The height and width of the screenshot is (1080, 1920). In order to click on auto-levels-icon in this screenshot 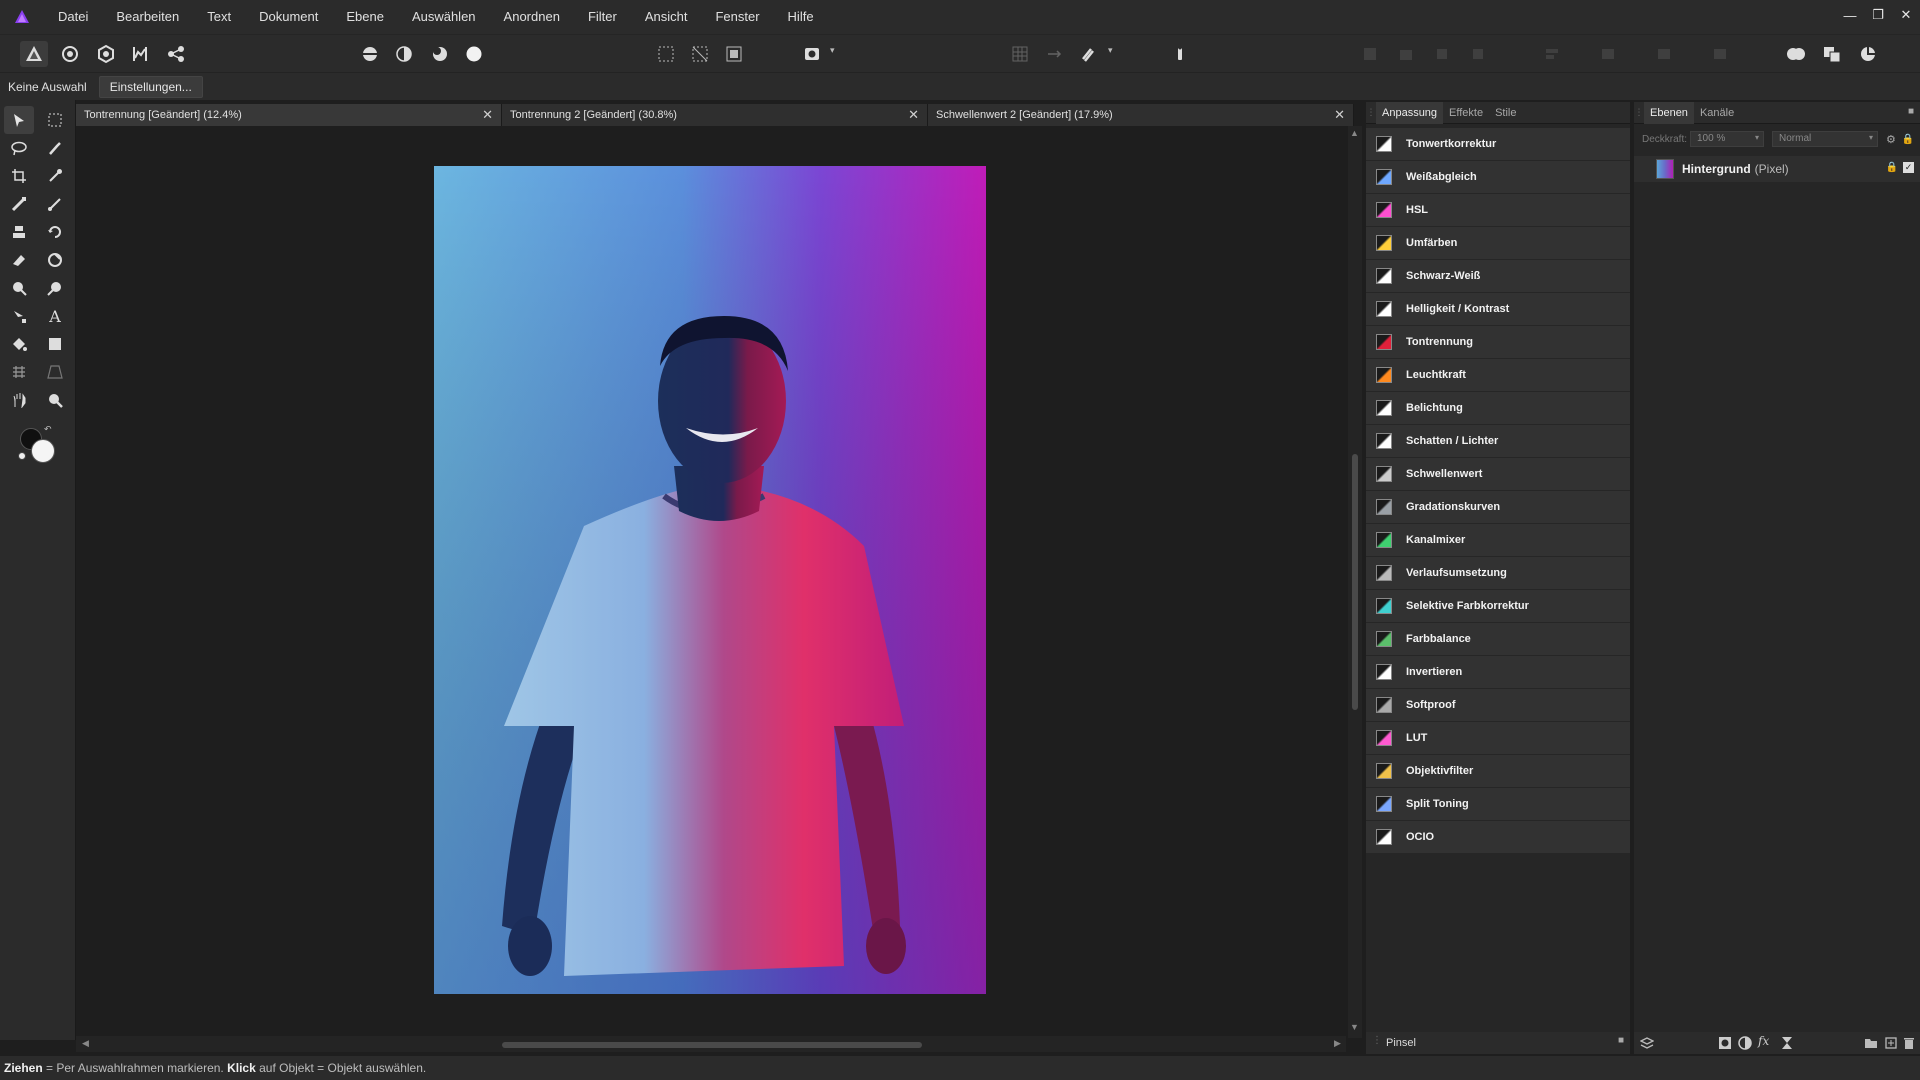, I will do `click(370, 54)`.